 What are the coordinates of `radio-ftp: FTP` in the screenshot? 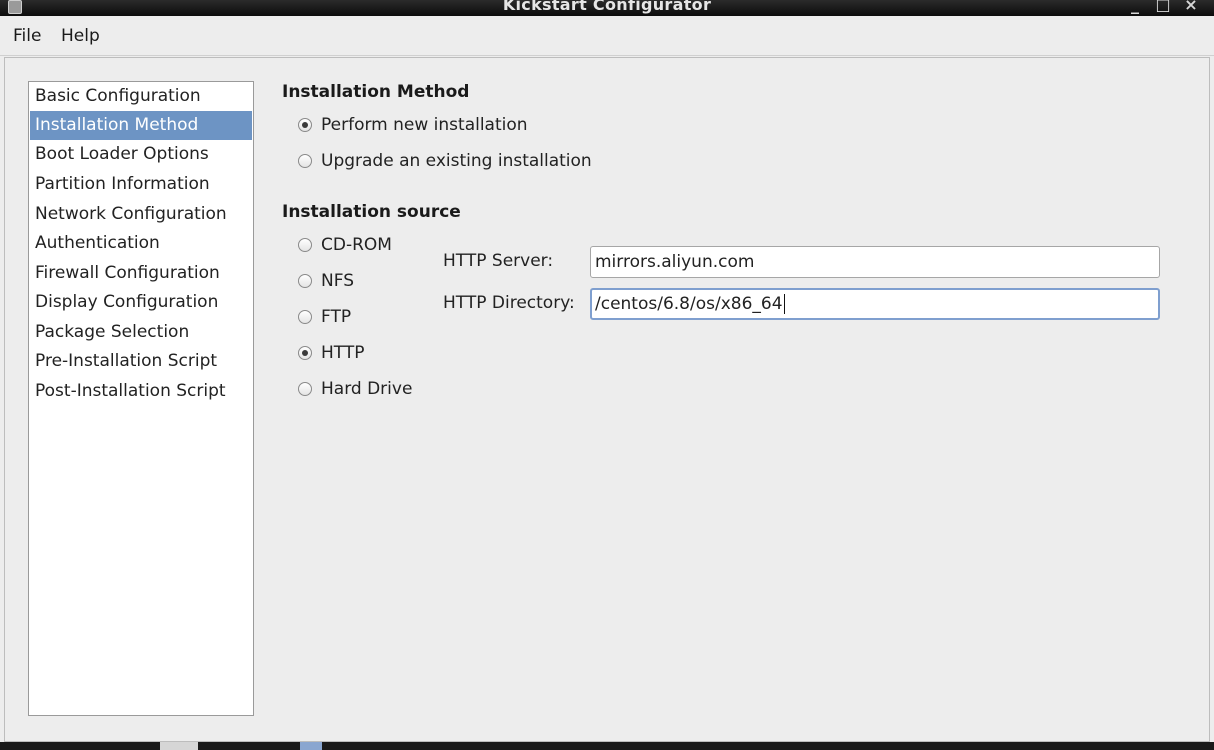 It's located at (324, 317).